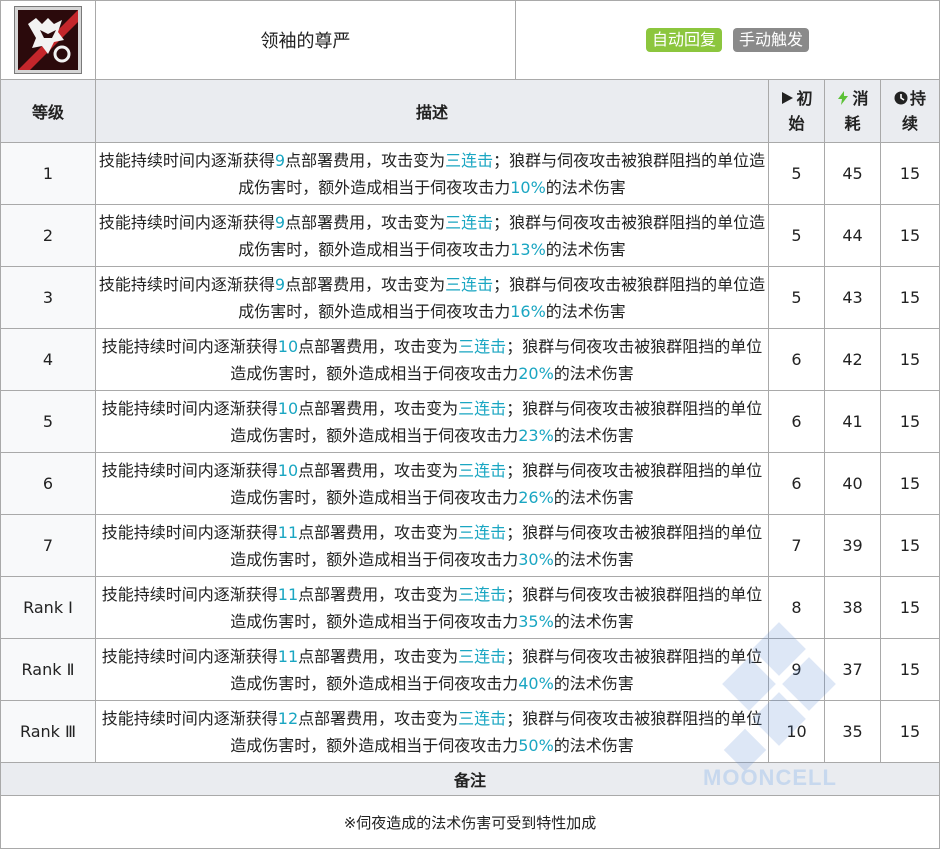 The width and height of the screenshot is (940, 854). I want to click on initial-sp-cell: 7, so click(796, 545).